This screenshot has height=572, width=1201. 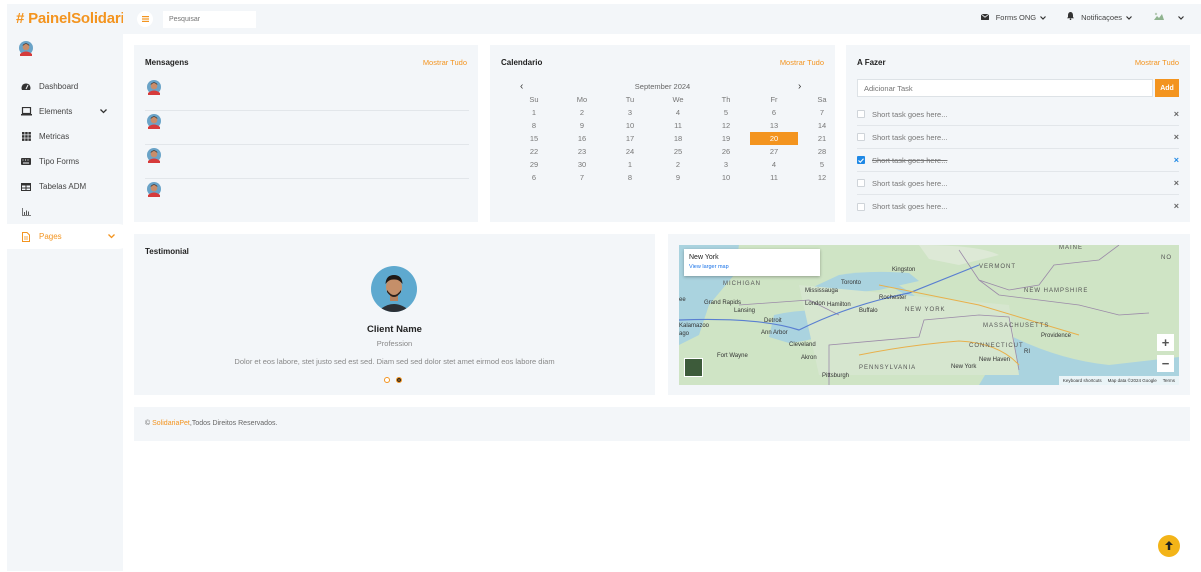 I want to click on back-to-top-button, so click(x=1169, y=546).